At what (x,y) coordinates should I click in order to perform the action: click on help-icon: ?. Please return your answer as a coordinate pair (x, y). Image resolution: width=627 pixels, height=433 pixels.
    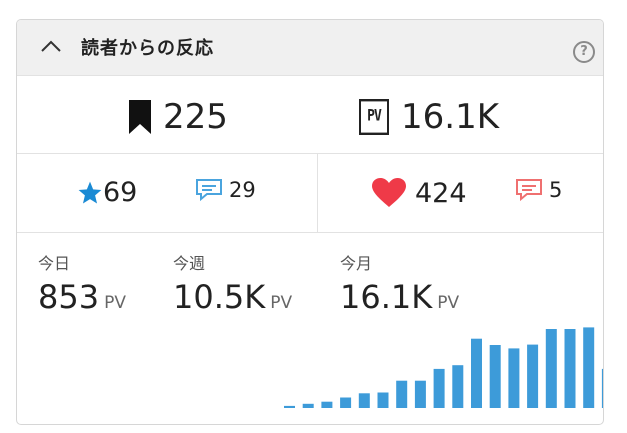
    Looking at the image, I should click on (584, 52).